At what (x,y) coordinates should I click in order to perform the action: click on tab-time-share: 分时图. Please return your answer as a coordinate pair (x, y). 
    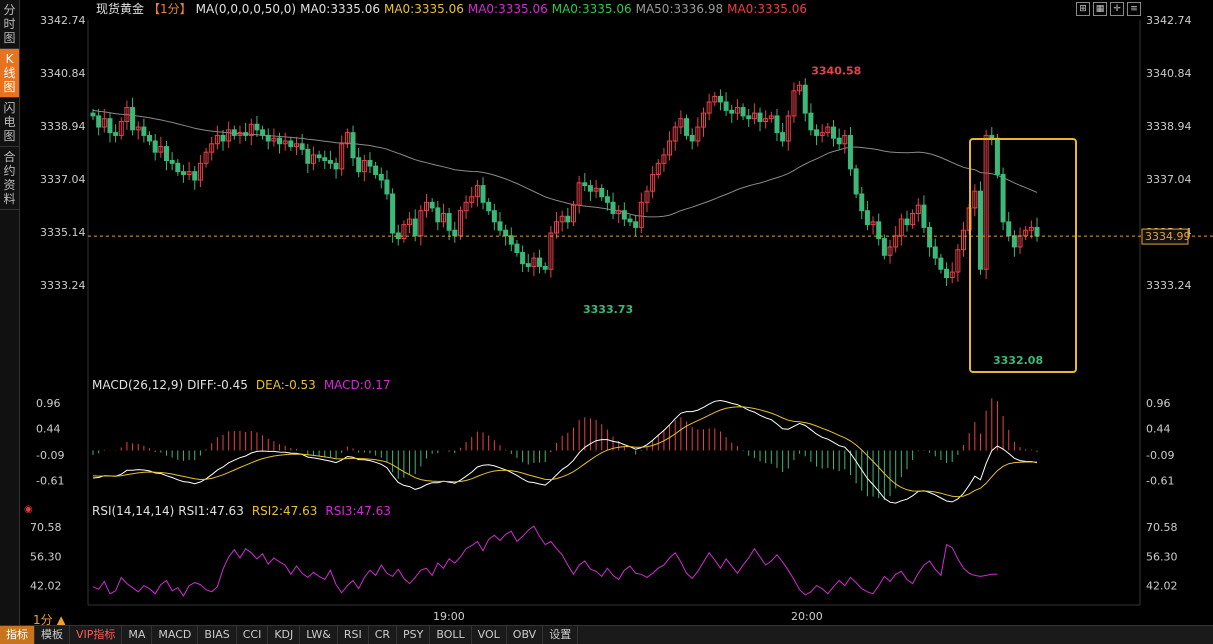
    Looking at the image, I should click on (9, 24).